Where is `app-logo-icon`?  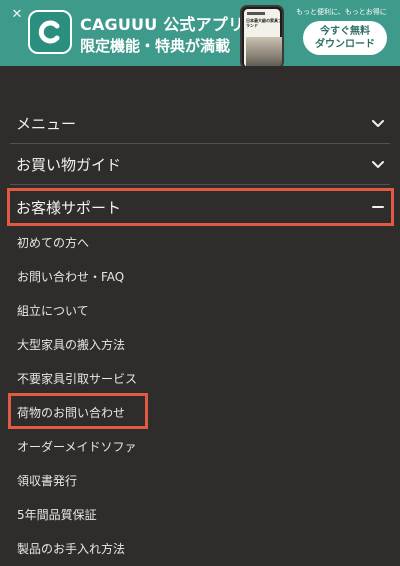 app-logo-icon is located at coordinates (50, 32).